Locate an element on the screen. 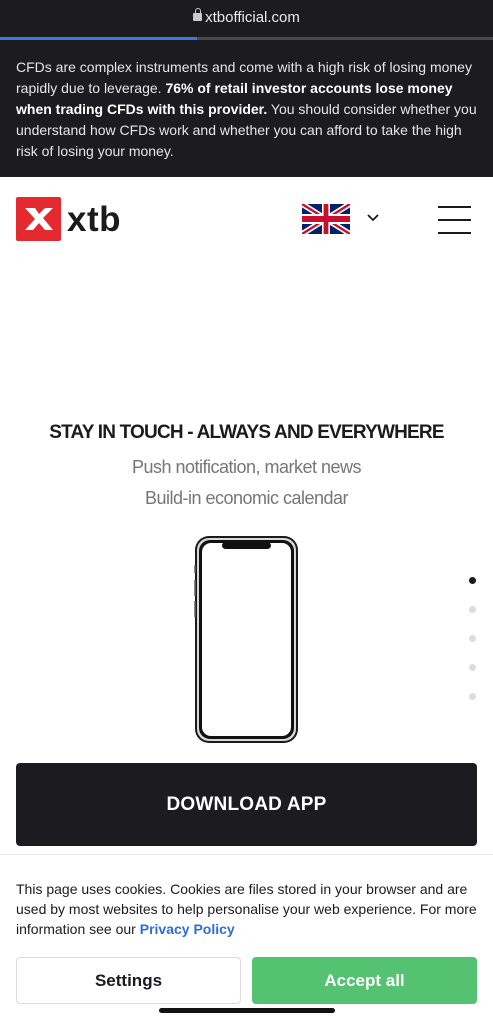  privacy-policy-link: Privacy Policy is located at coordinates (187, 929).